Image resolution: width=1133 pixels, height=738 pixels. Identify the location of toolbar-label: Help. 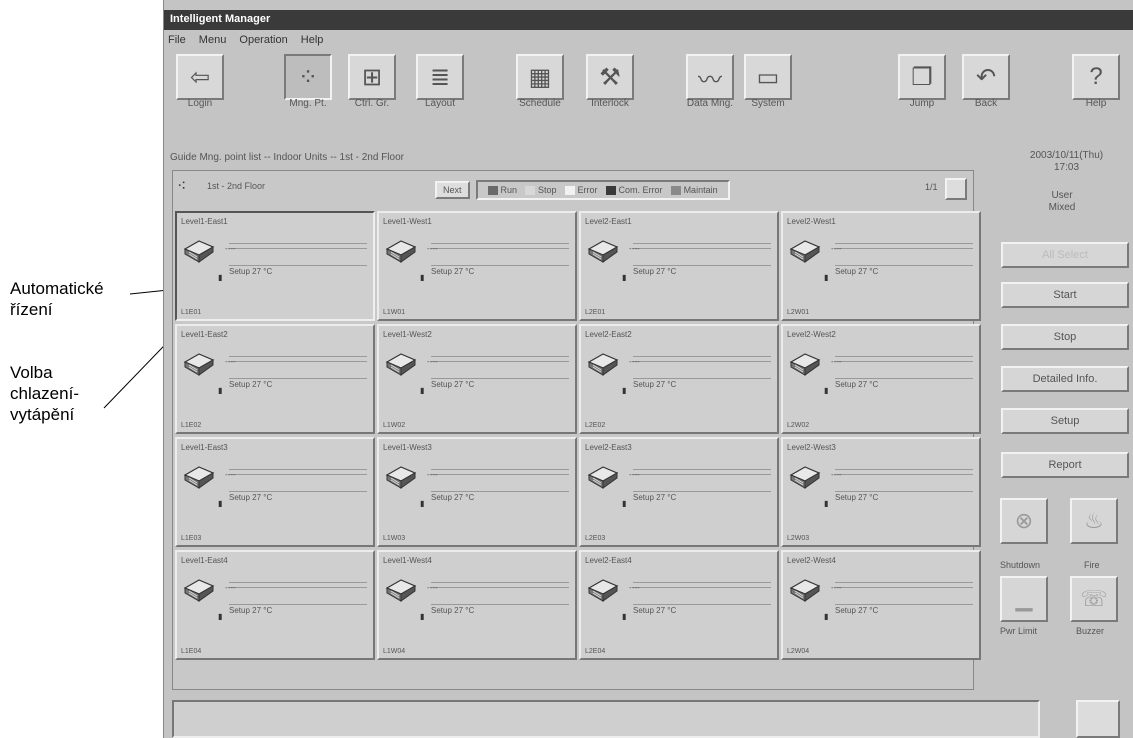
(1096, 103).